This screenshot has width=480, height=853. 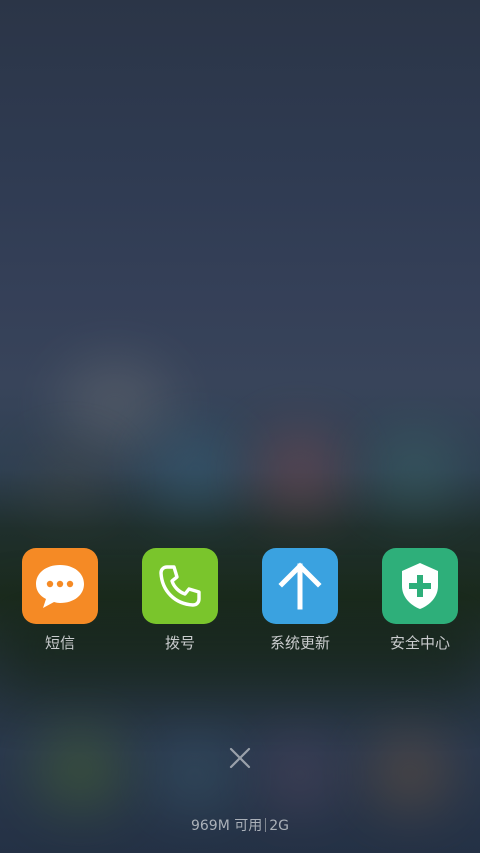 I want to click on phone-icon, so click(x=180, y=586).